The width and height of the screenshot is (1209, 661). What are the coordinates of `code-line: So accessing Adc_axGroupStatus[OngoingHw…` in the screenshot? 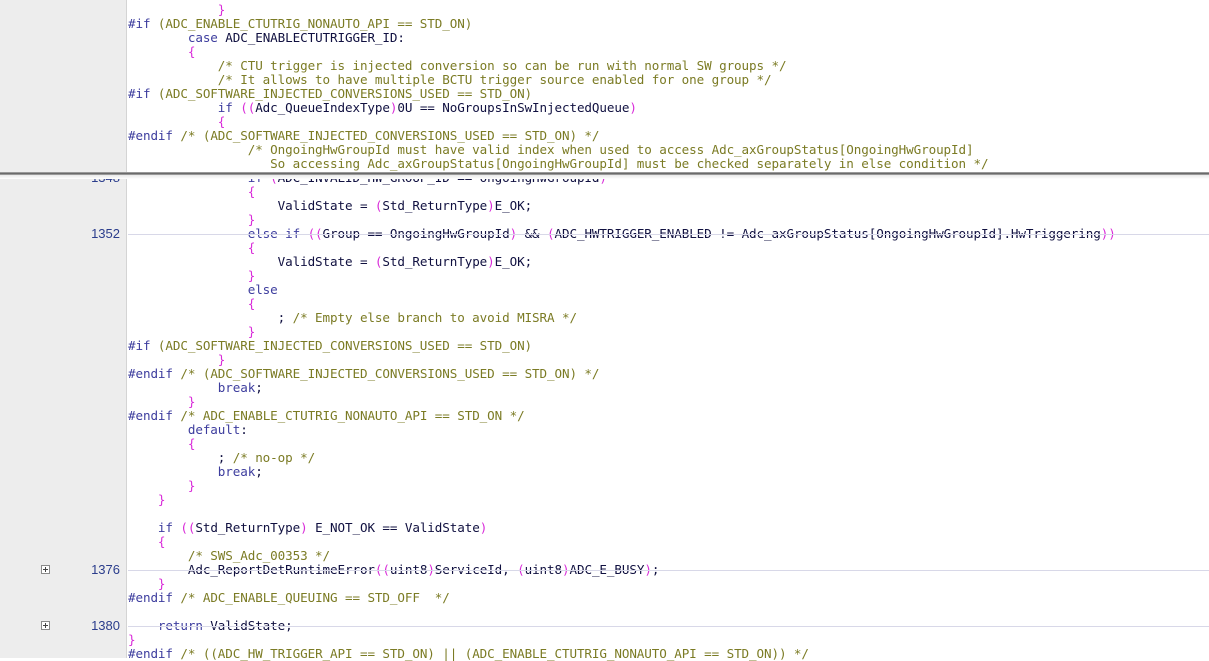 It's located at (604, 164).